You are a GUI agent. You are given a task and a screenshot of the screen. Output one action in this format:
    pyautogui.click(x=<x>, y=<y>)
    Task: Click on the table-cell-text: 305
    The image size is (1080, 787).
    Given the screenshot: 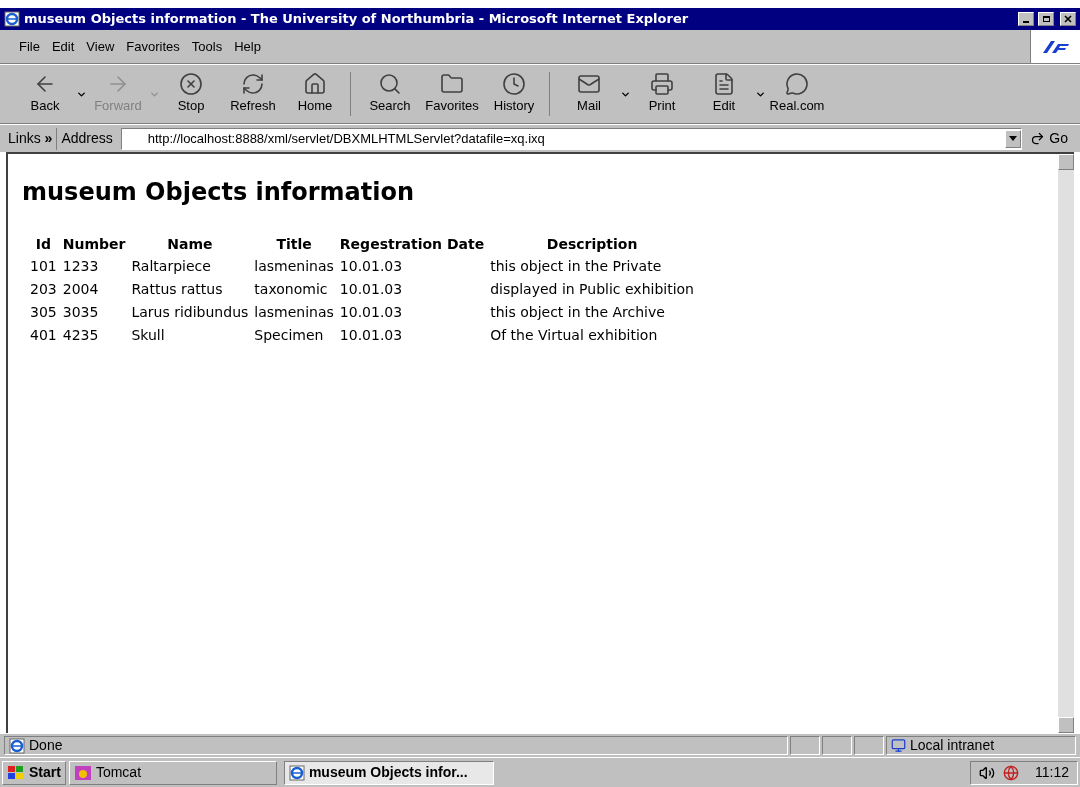 What is the action you would take?
    pyautogui.click(x=43, y=312)
    